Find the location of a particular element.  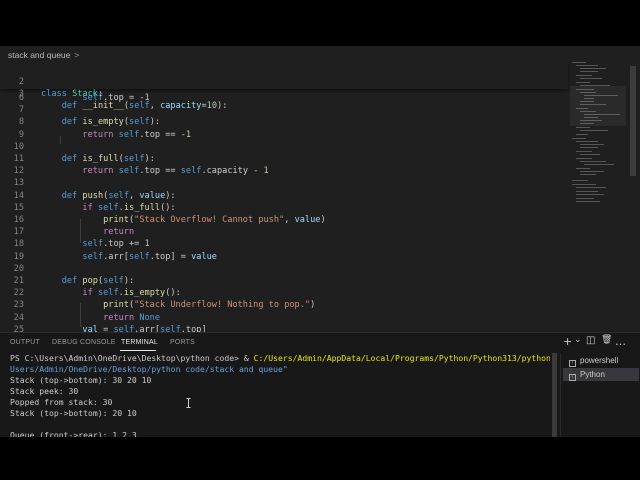

code-line: 8 def is_empty(self): is located at coordinates (284, 122).